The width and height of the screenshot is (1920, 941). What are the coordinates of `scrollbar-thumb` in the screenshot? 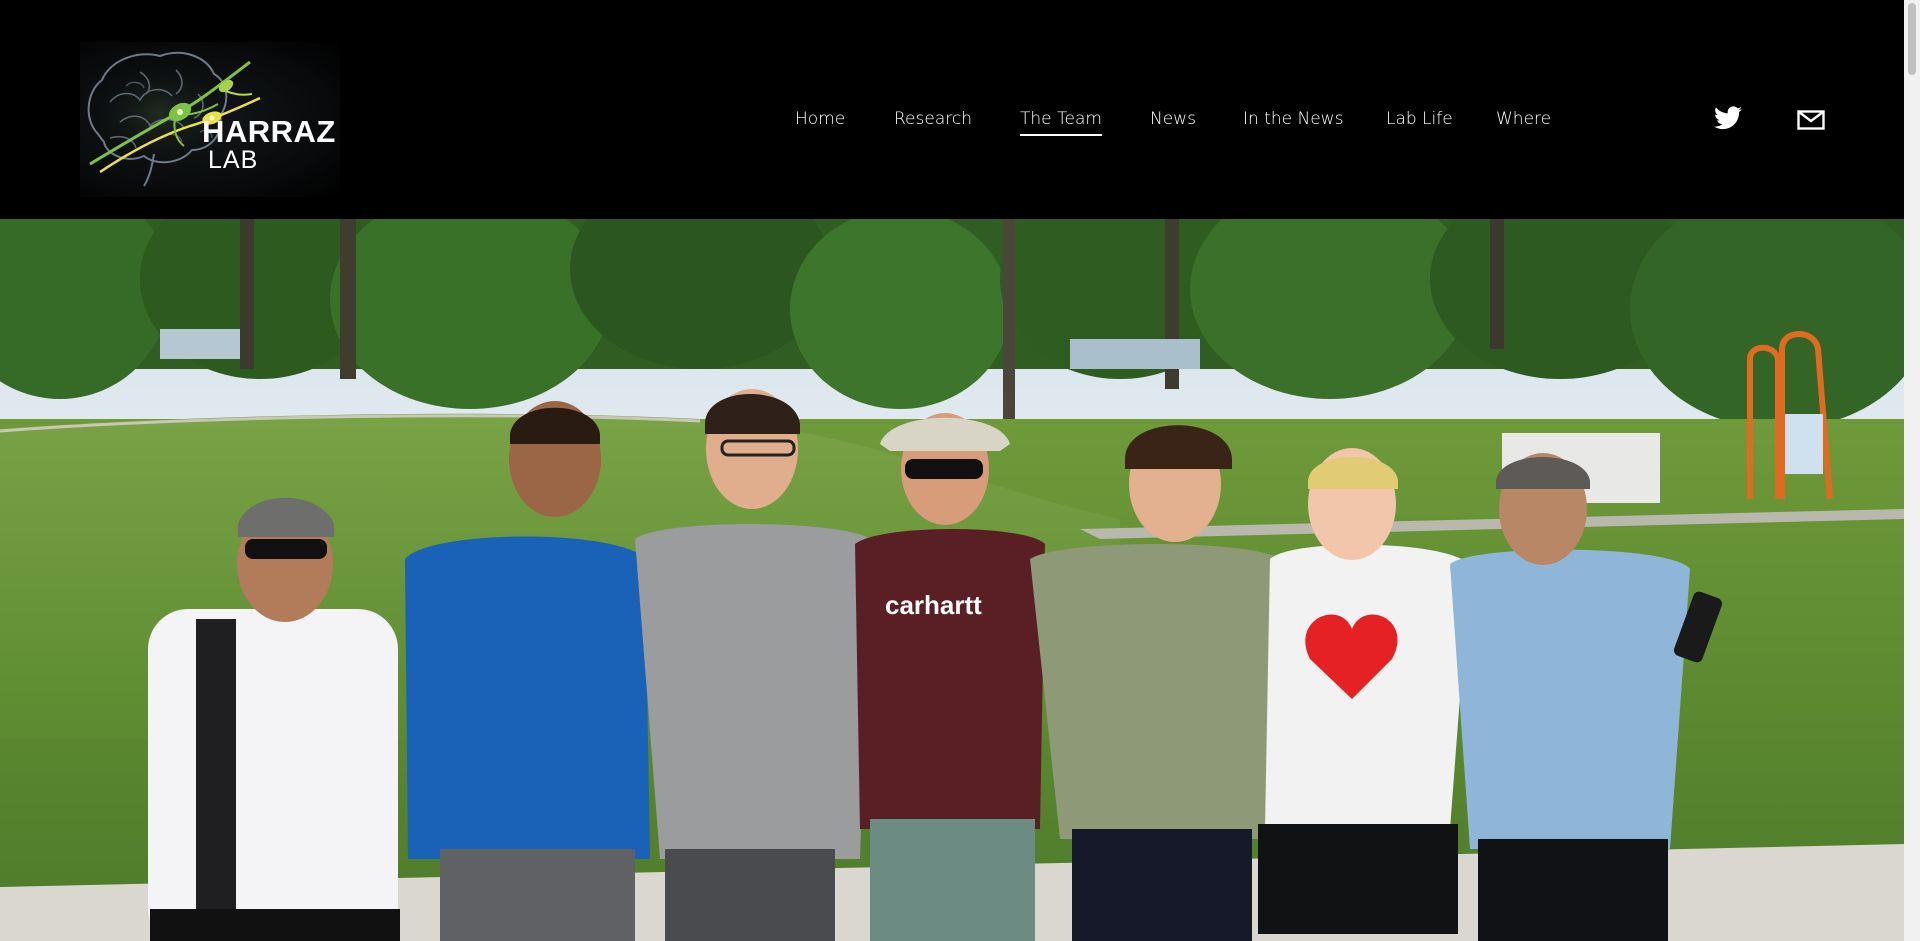 It's located at (1912, 39).